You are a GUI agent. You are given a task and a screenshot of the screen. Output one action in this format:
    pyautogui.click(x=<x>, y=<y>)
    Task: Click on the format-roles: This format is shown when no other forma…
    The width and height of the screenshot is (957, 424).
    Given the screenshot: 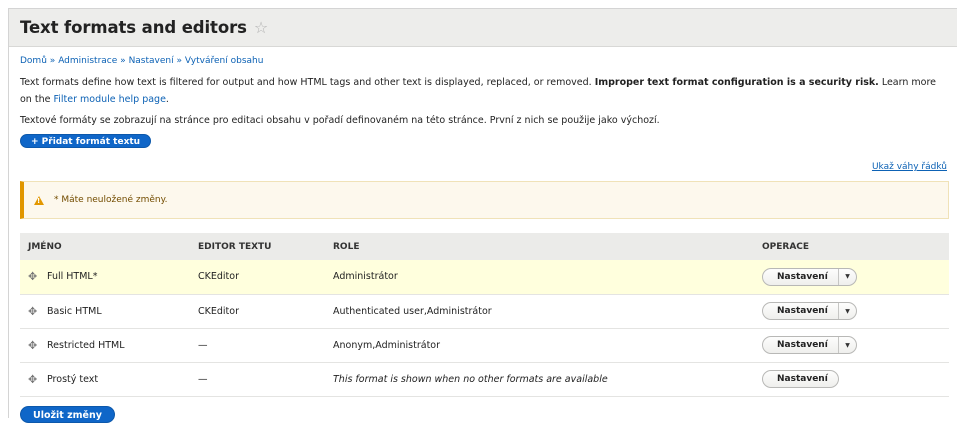 What is the action you would take?
    pyautogui.click(x=470, y=379)
    